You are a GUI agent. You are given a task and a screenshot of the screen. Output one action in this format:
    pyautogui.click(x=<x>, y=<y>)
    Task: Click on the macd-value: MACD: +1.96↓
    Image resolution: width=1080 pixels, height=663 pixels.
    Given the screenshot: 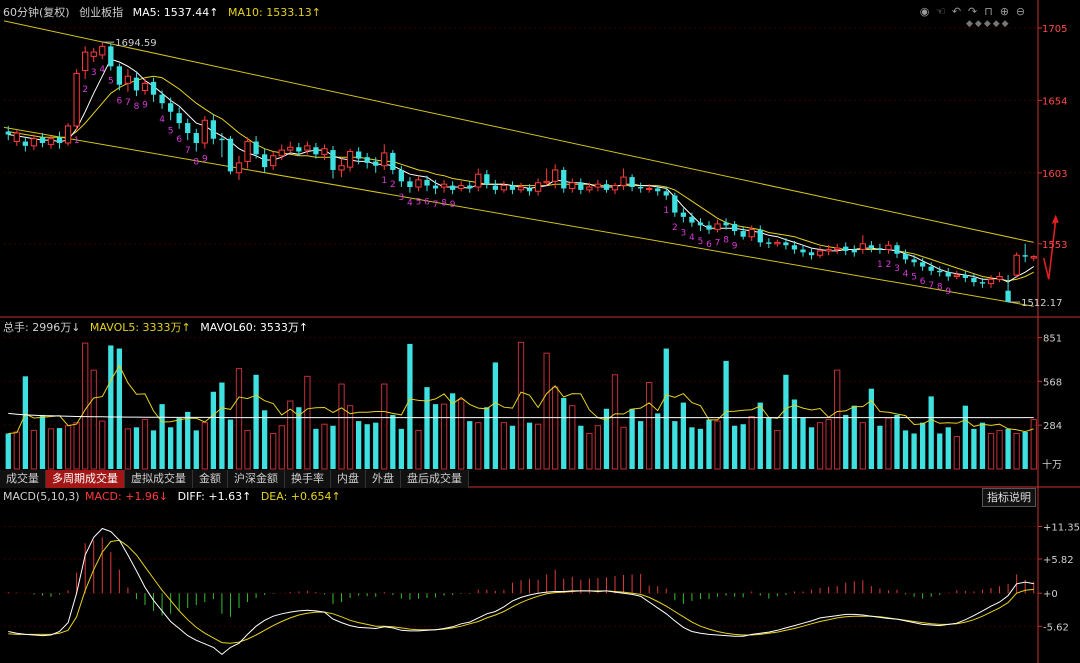 What is the action you would take?
    pyautogui.click(x=127, y=496)
    